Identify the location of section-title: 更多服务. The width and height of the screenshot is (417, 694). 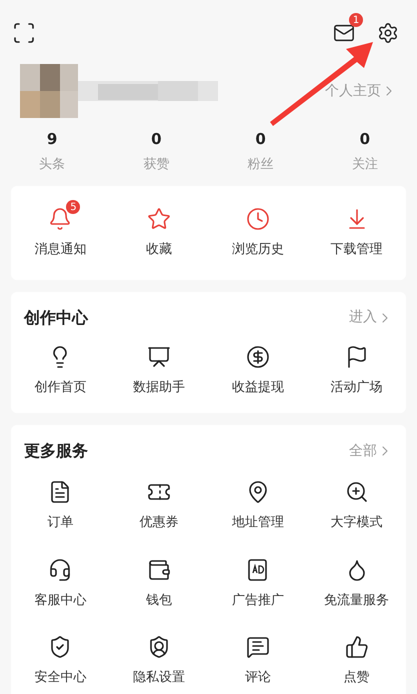
(56, 451).